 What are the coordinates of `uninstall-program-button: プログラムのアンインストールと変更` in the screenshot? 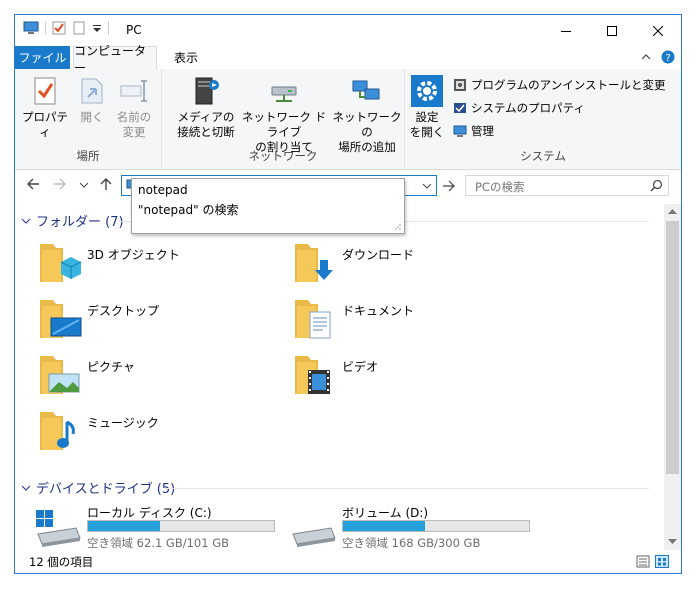 It's located at (559, 85).